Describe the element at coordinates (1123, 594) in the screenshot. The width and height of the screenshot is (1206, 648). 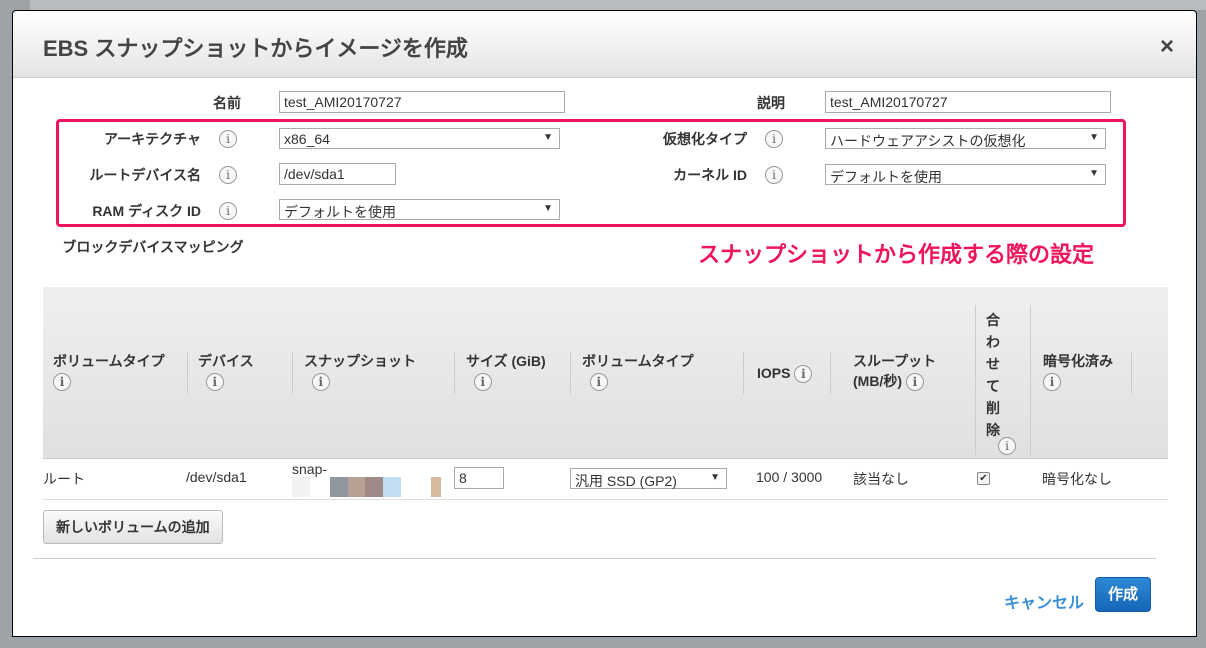
I see `create-button: 作成` at that location.